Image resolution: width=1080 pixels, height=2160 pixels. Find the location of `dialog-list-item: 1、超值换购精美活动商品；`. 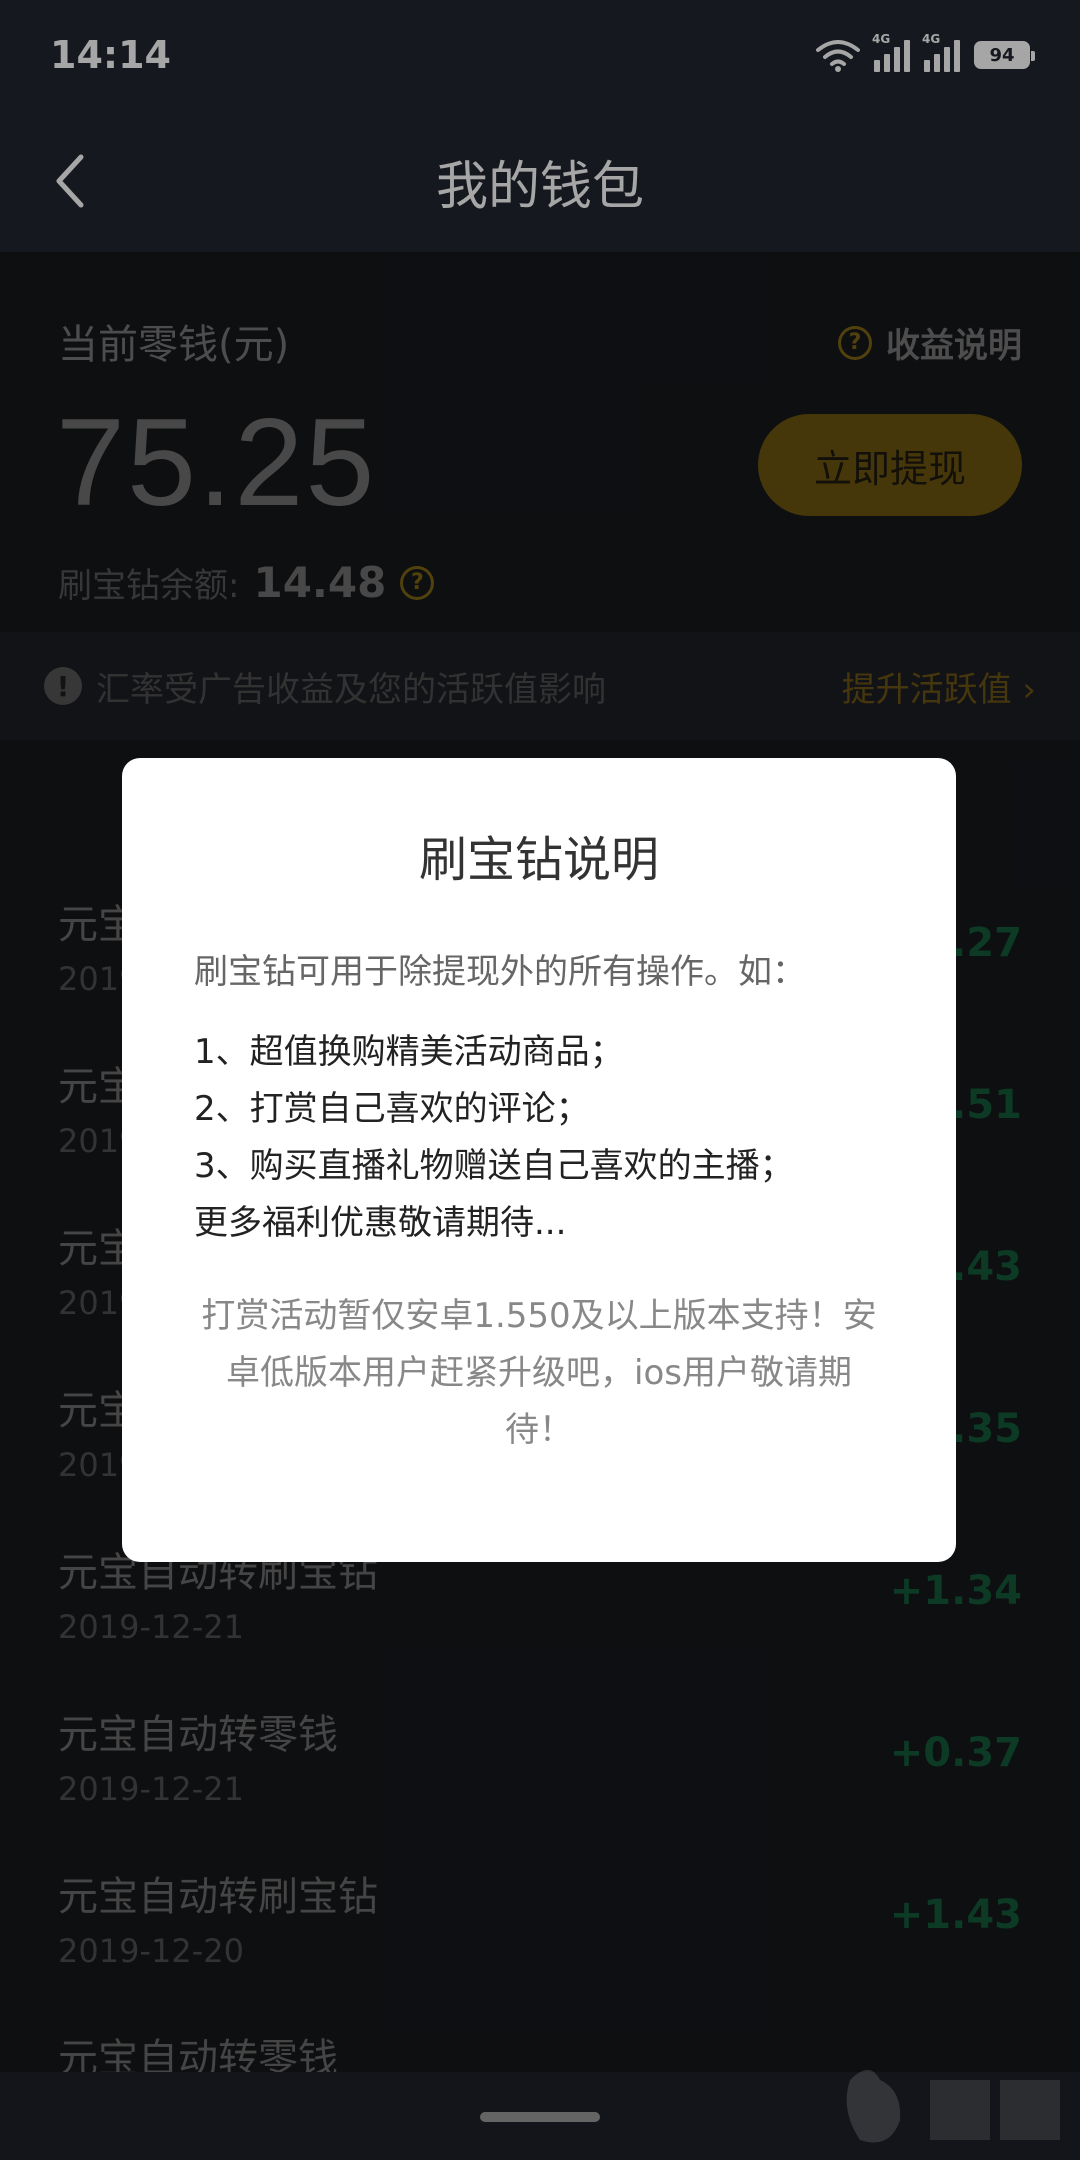

dialog-list-item: 1、超值换购精美活动商品； is located at coordinates (409, 1052).